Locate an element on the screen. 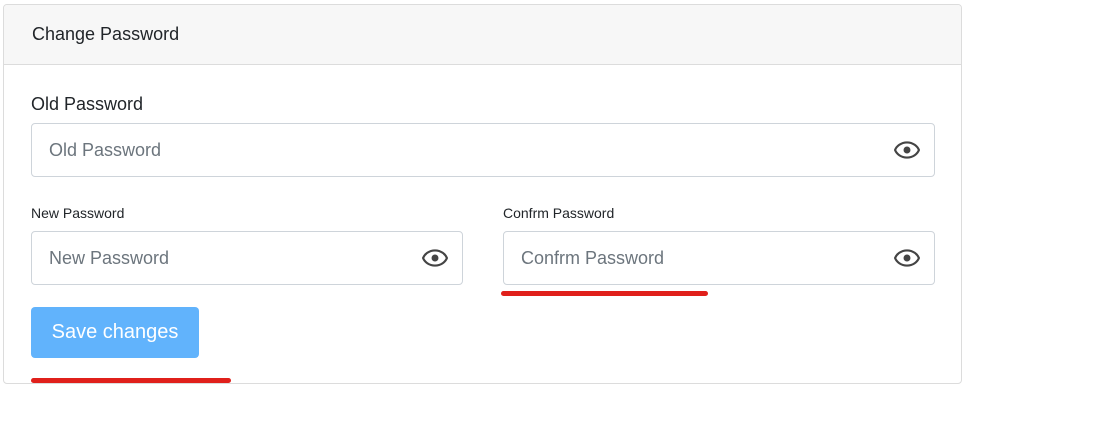  confirm-password-field-wrapper is located at coordinates (719, 258).